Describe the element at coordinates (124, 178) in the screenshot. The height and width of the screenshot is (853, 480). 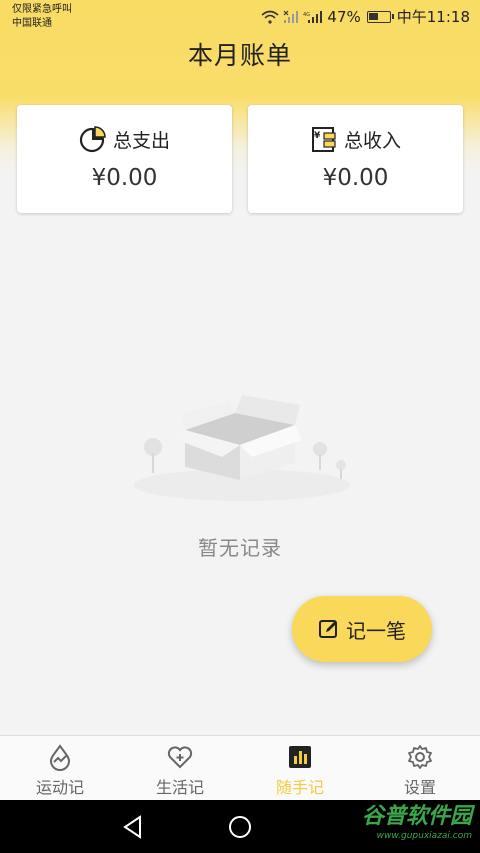
I see `expense-amount: ¥0.00` at that location.